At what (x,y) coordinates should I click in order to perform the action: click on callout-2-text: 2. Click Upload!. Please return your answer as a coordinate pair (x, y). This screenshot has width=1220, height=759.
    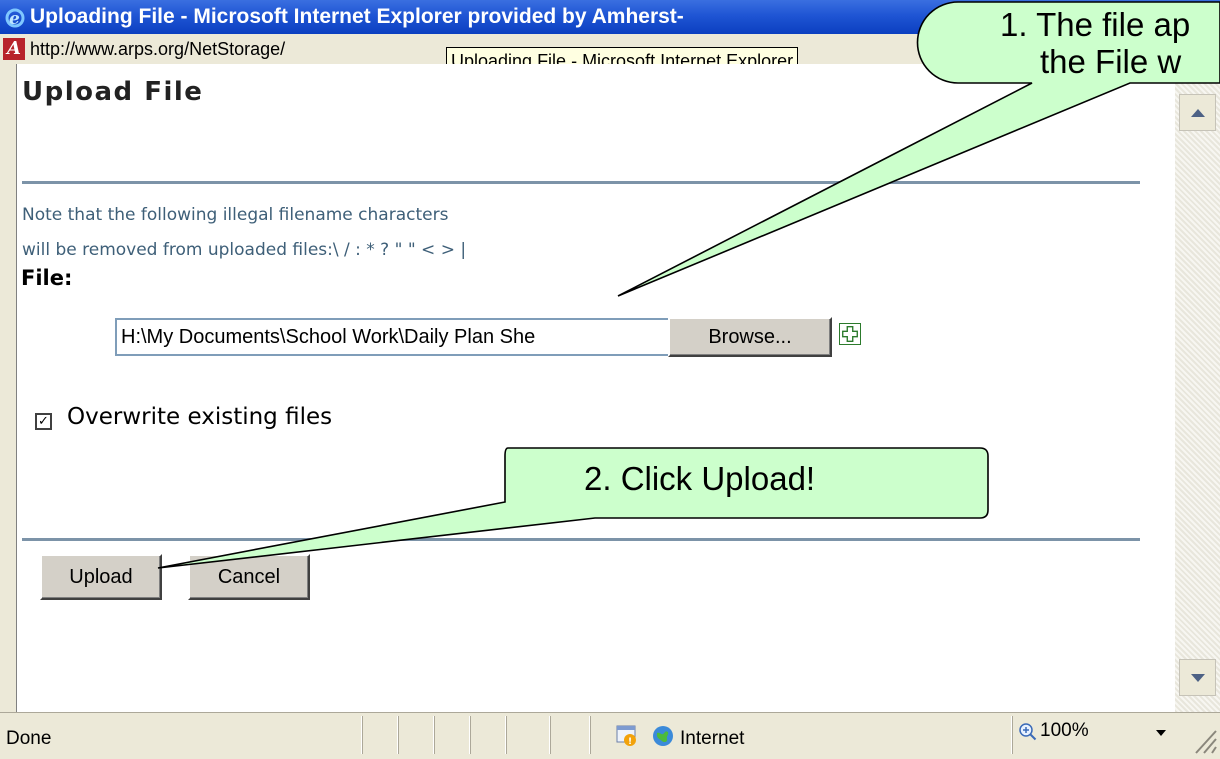
    Looking at the image, I should click on (700, 478).